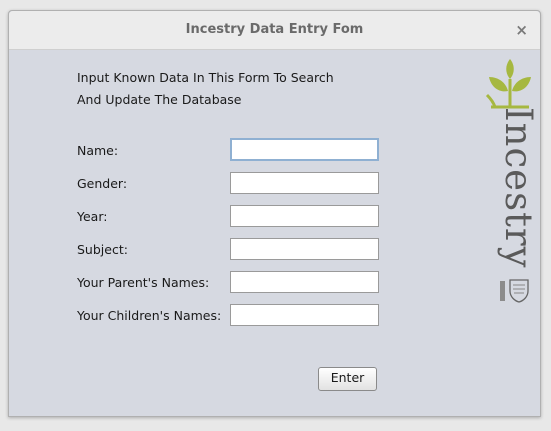 The width and height of the screenshot is (551, 431). What do you see at coordinates (102, 183) in the screenshot?
I see `gender-label: Gender:` at bounding box center [102, 183].